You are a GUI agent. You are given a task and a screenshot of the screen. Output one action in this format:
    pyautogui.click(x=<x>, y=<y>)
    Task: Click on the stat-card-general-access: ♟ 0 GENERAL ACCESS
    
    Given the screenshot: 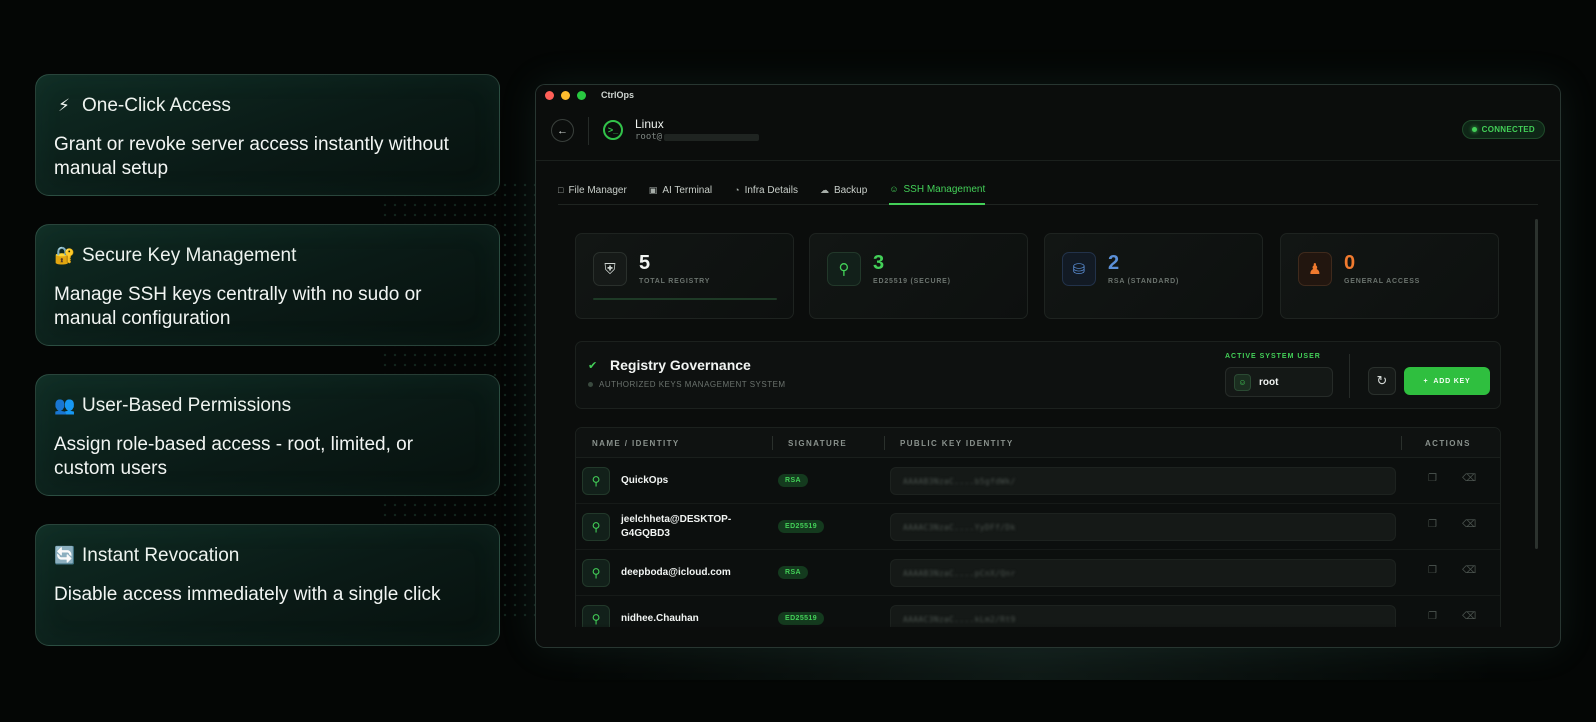 What is the action you would take?
    pyautogui.click(x=1389, y=276)
    